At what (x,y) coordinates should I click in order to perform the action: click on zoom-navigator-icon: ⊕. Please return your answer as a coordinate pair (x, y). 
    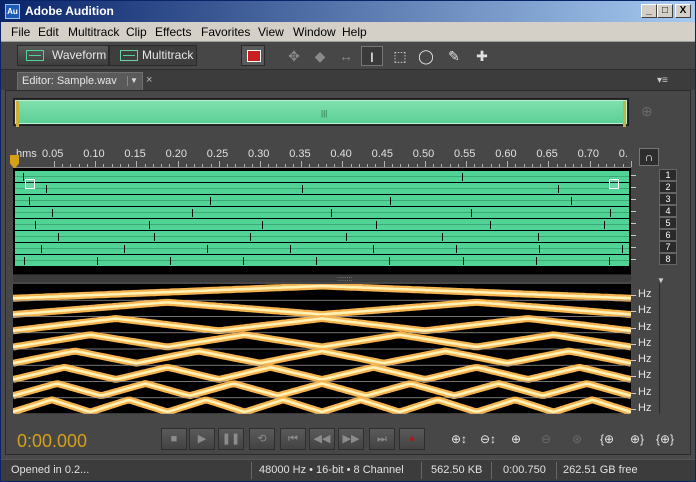
    Looking at the image, I should click on (650, 112).